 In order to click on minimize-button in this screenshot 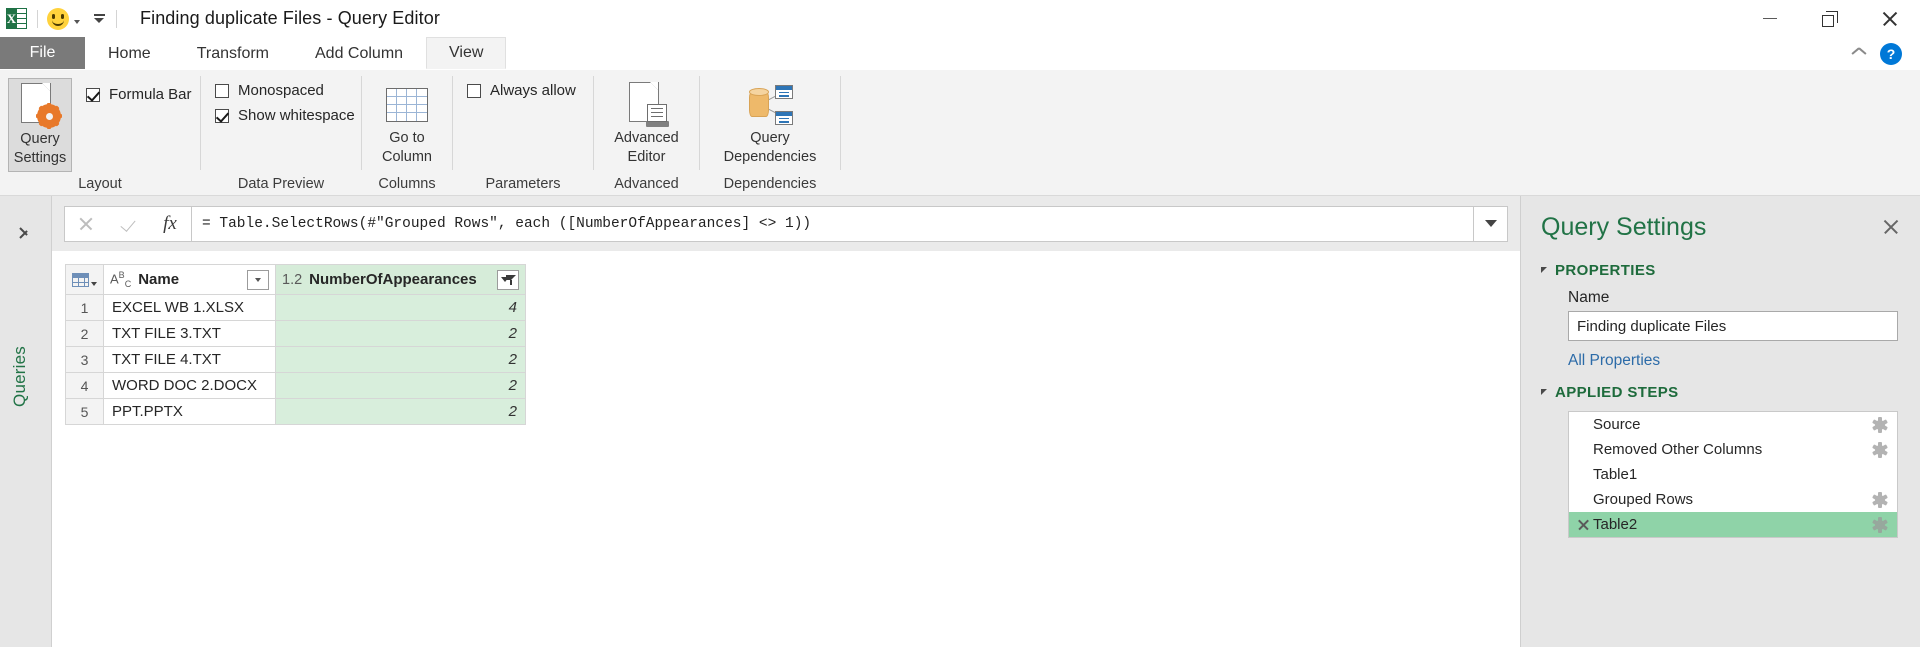, I will do `click(1770, 18)`.